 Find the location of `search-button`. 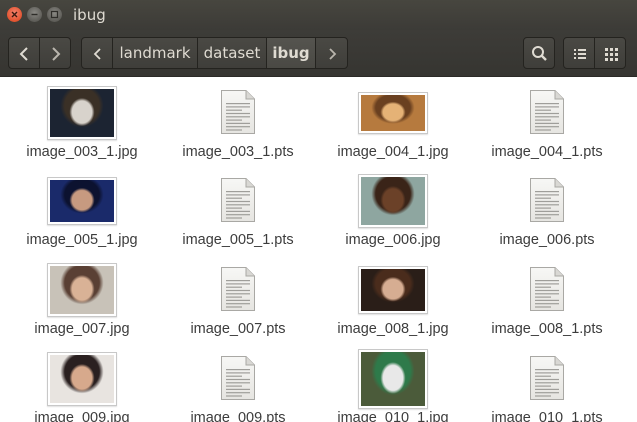

search-button is located at coordinates (539, 53).